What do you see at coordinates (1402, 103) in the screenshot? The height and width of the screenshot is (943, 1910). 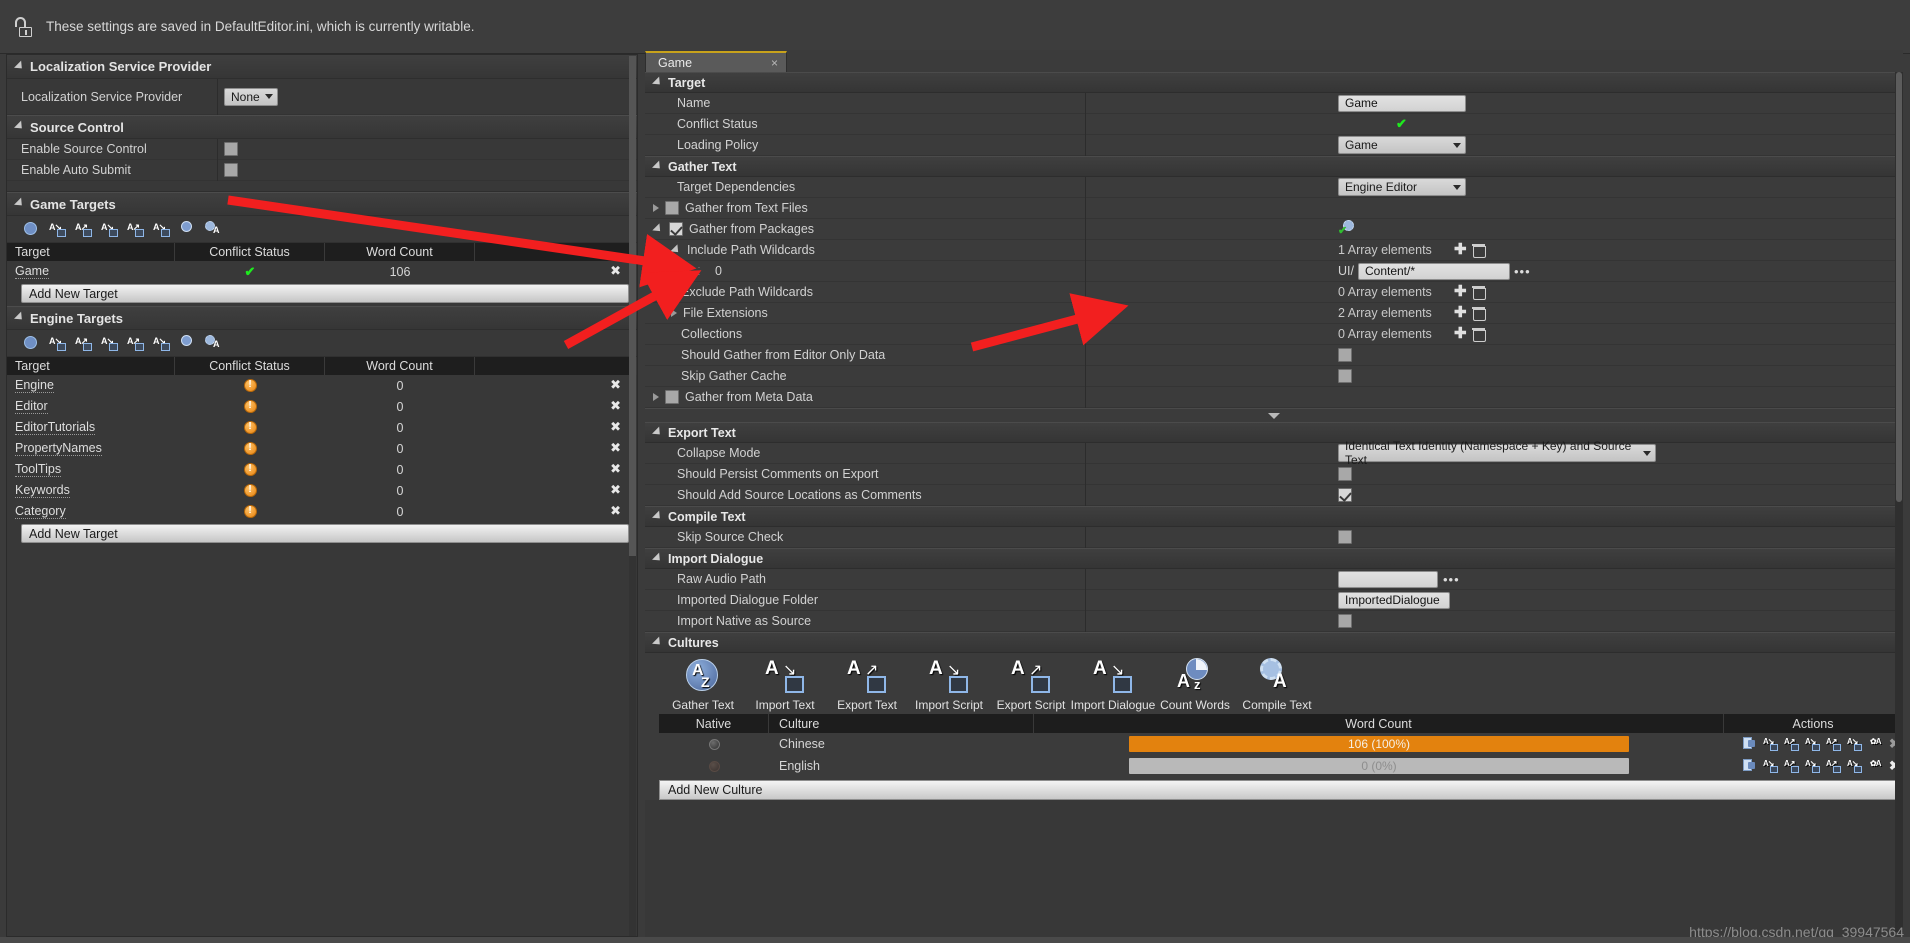 I see `target-name-input: Game` at bounding box center [1402, 103].